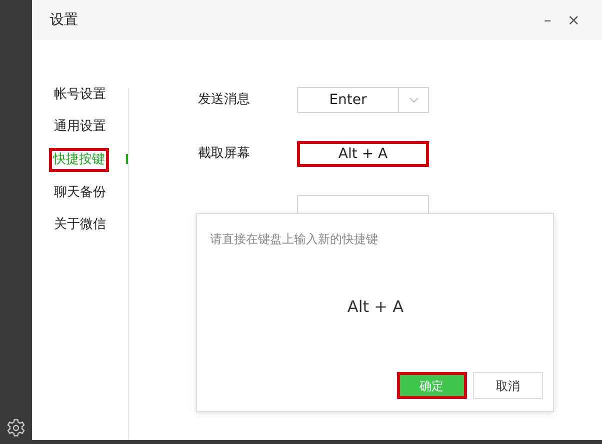 Image resolution: width=602 pixels, height=444 pixels. Describe the element at coordinates (80, 193) in the screenshot. I see `sidebar-item: 聊天备份` at that location.